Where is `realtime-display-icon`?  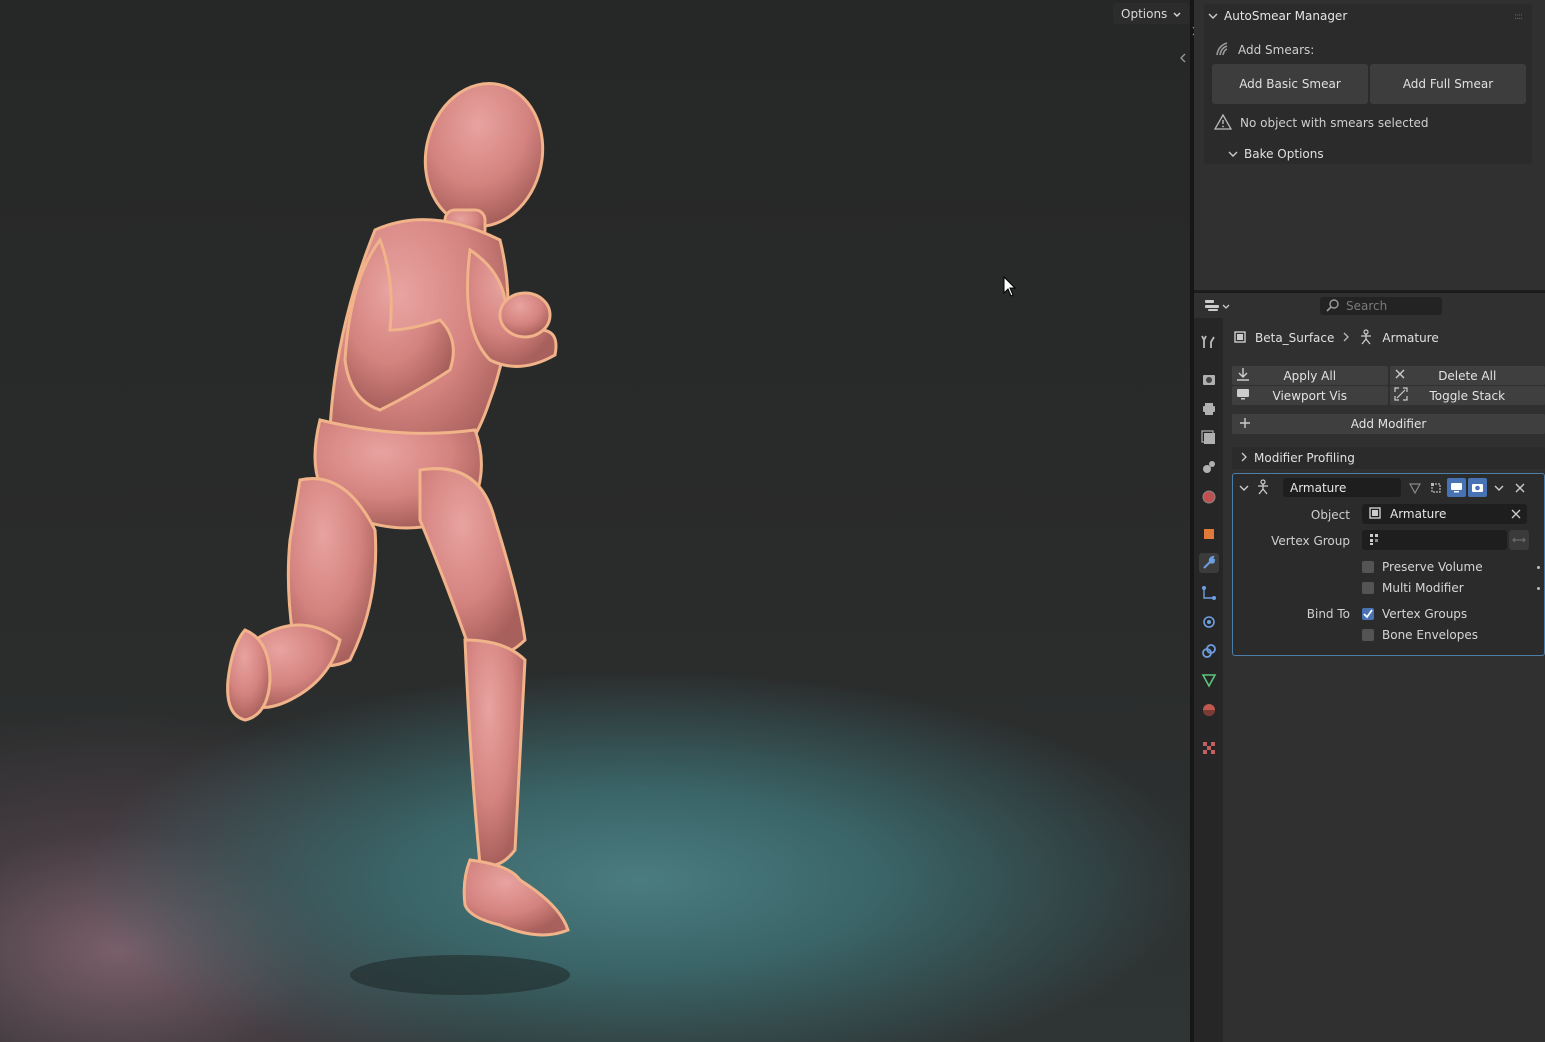
realtime-display-icon is located at coordinates (1456, 487).